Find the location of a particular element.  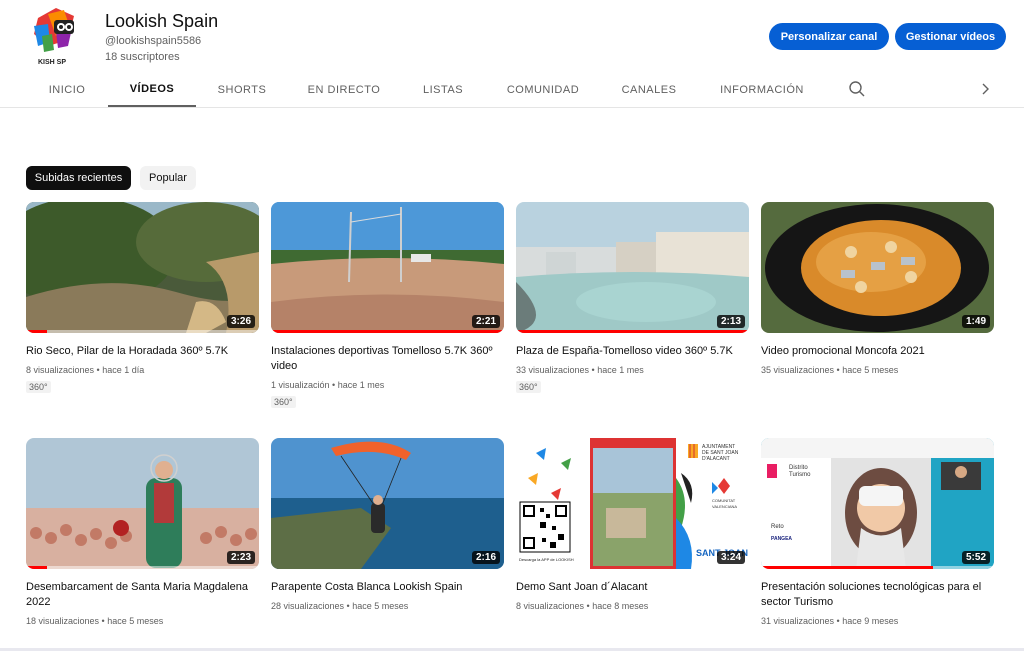

video-duration: 3:26 is located at coordinates (240, 321).